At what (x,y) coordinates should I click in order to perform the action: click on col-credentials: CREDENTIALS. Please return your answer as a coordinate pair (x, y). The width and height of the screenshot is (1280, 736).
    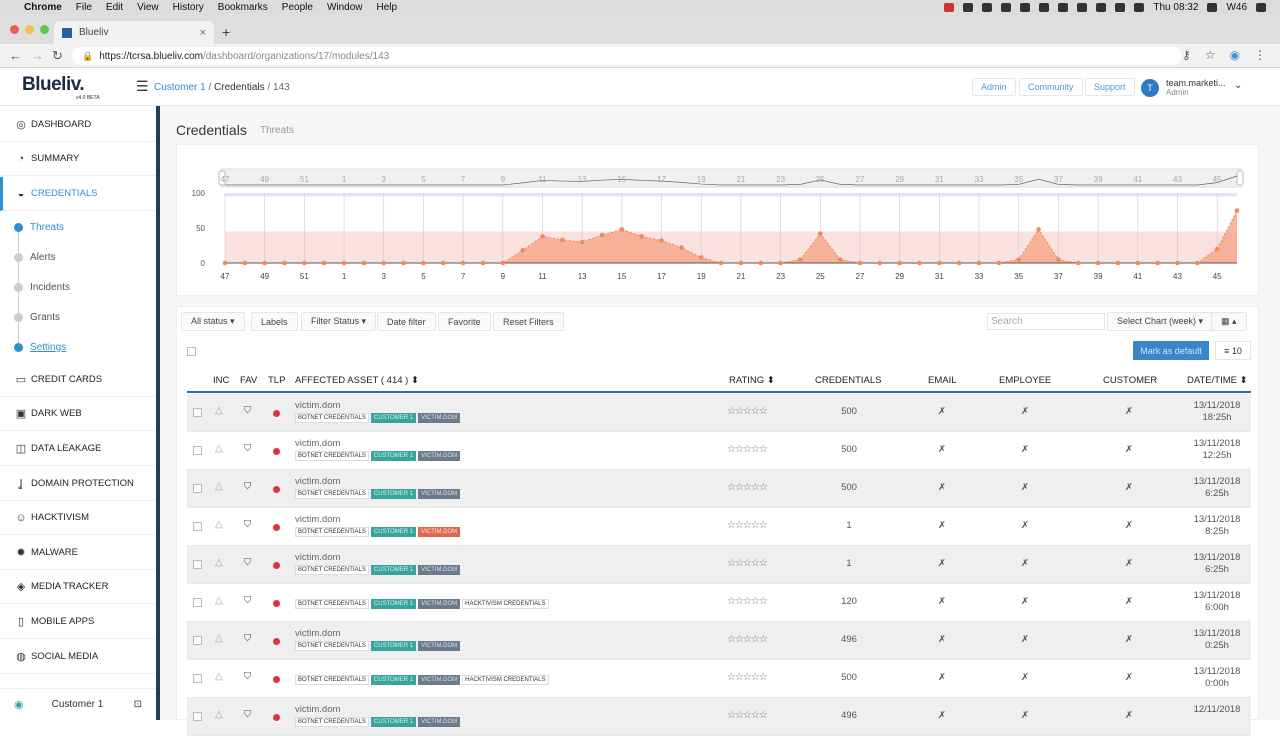
    Looking at the image, I should click on (848, 380).